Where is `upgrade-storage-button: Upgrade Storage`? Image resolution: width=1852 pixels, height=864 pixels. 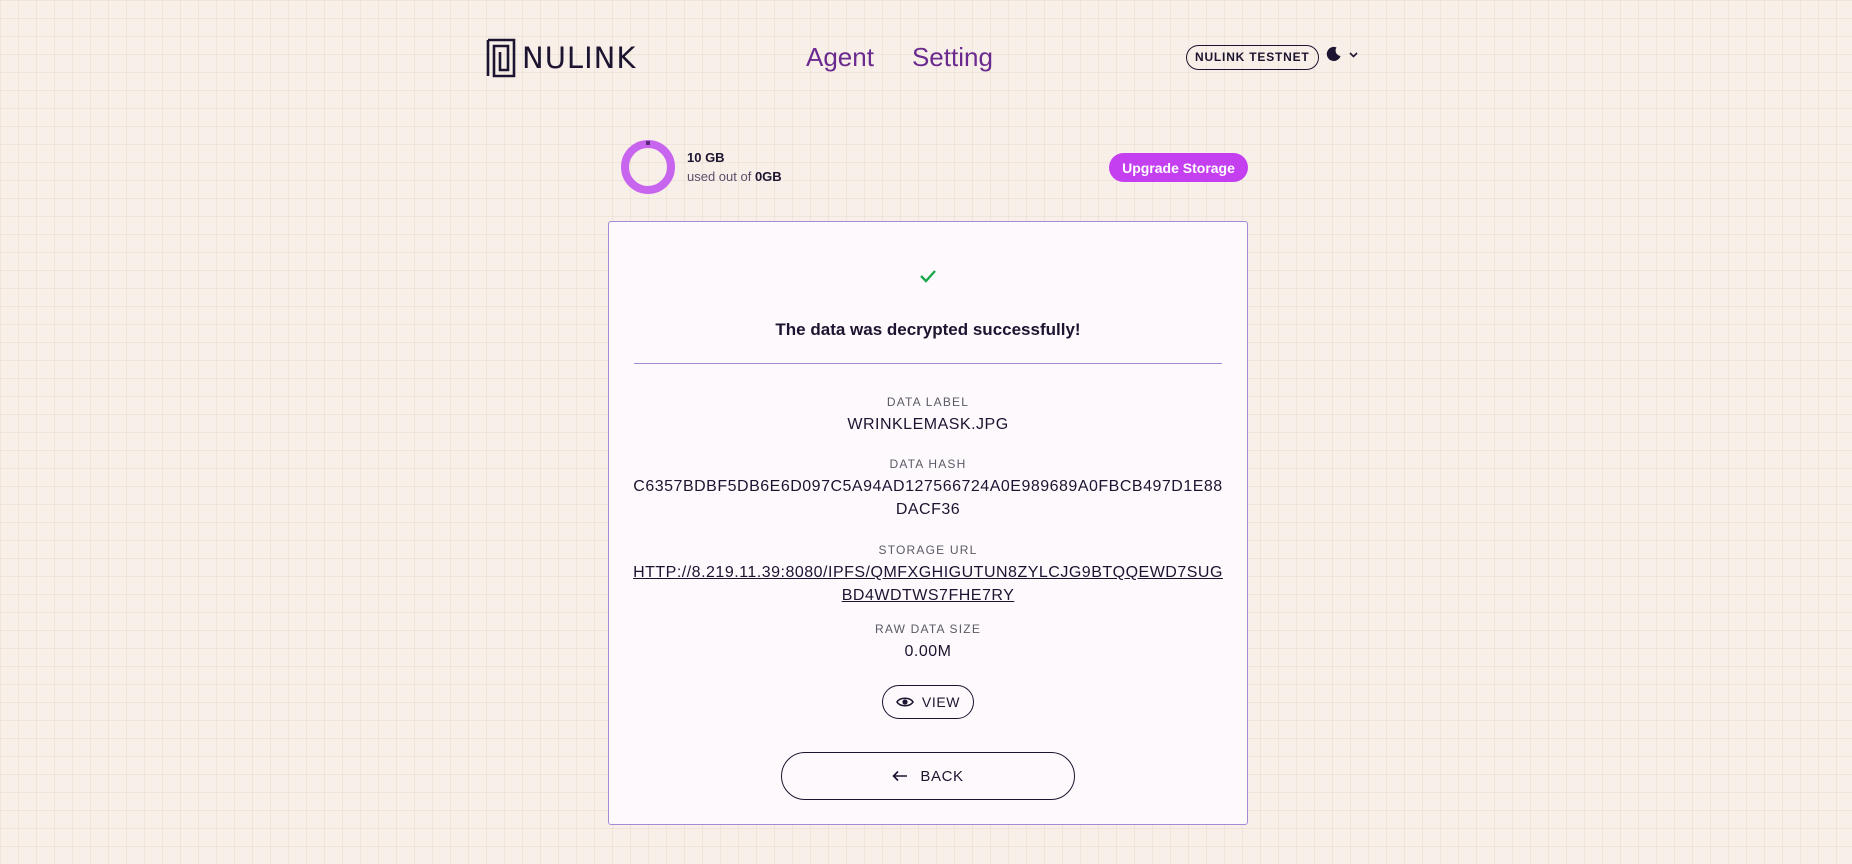 upgrade-storage-button: Upgrade Storage is located at coordinates (1178, 167).